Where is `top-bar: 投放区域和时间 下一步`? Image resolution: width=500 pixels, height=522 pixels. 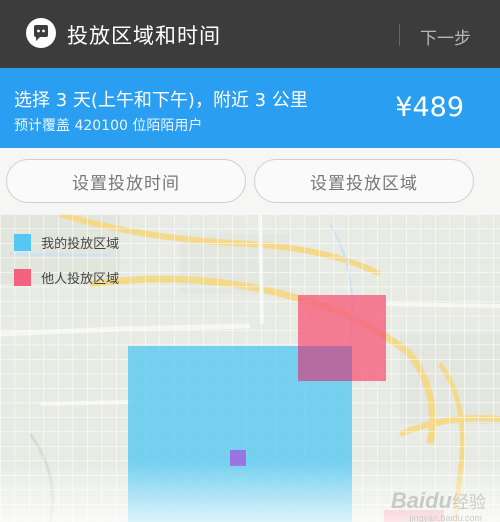
top-bar: 投放区域和时间 下一步 is located at coordinates (250, 34).